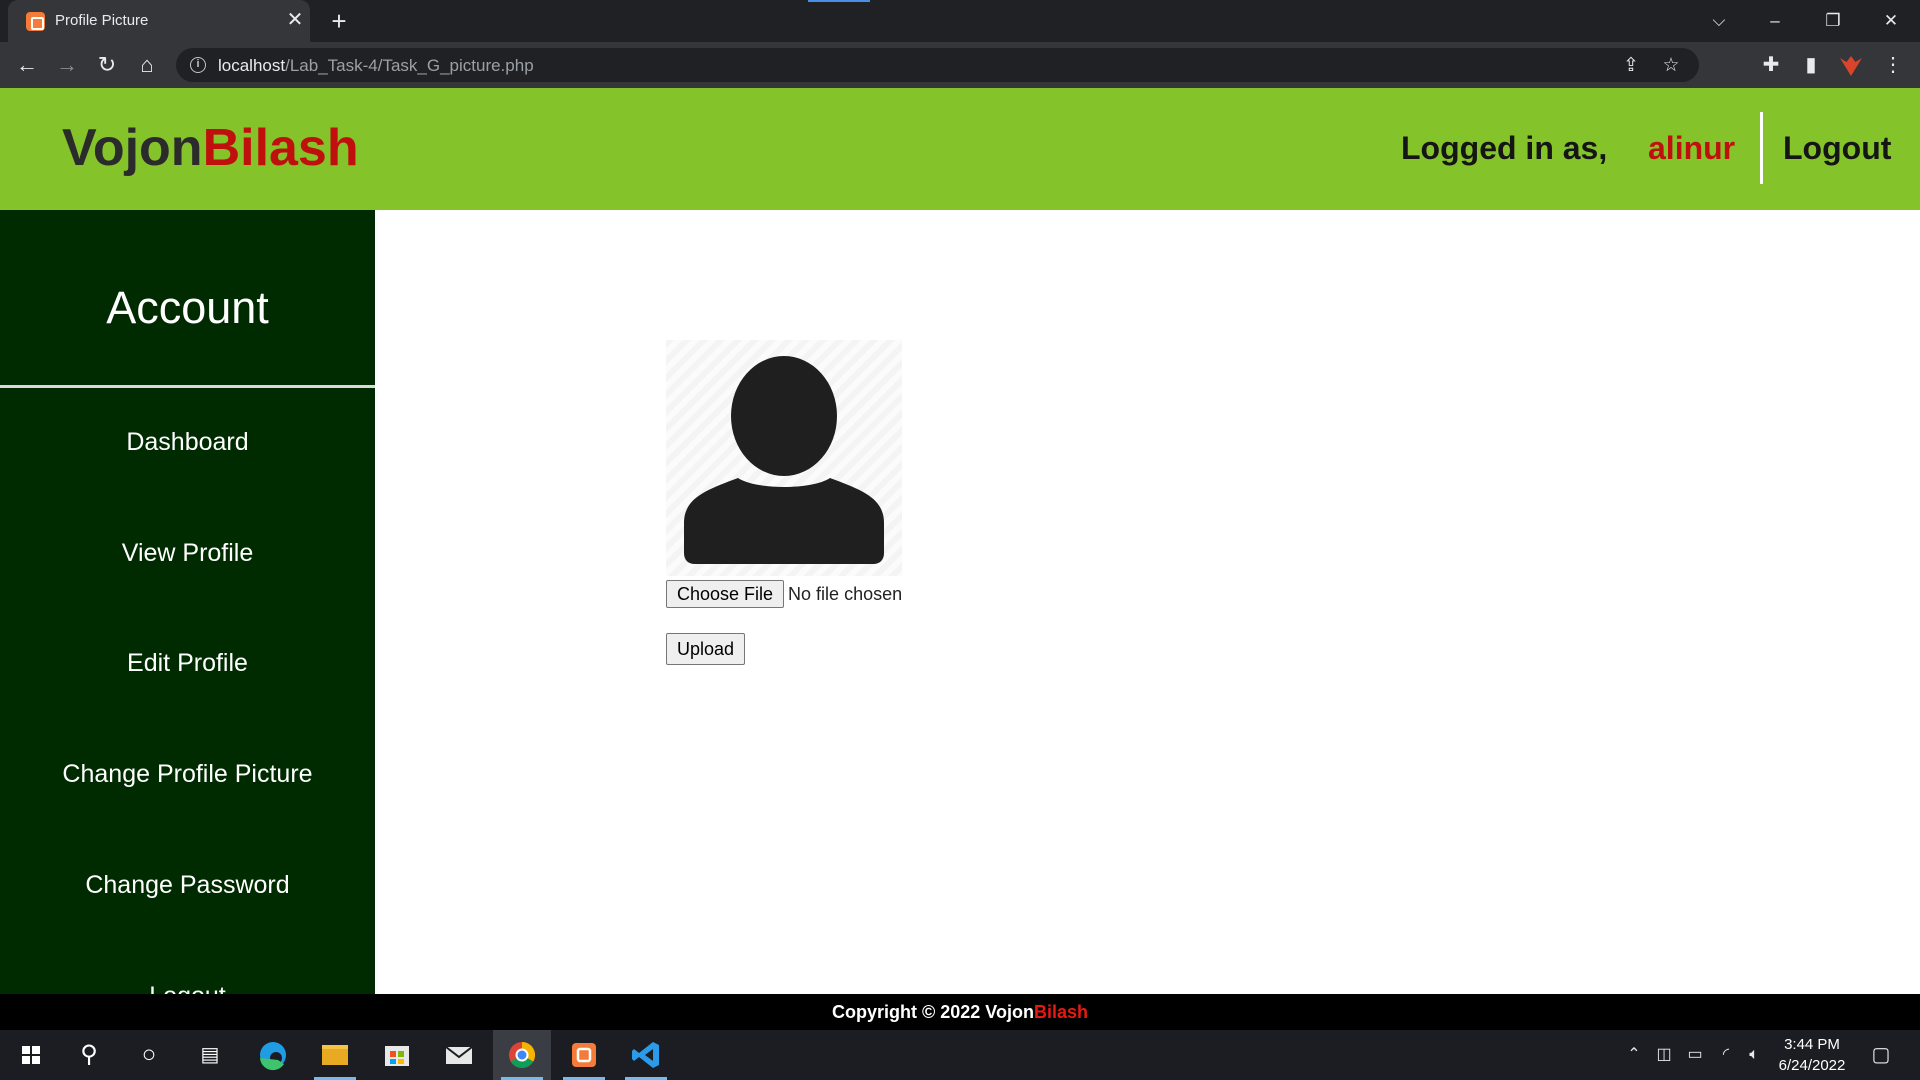 This screenshot has height=1080, width=1920. Describe the element at coordinates (1837, 148) in the screenshot. I see `header-logout-link: Logout` at that location.